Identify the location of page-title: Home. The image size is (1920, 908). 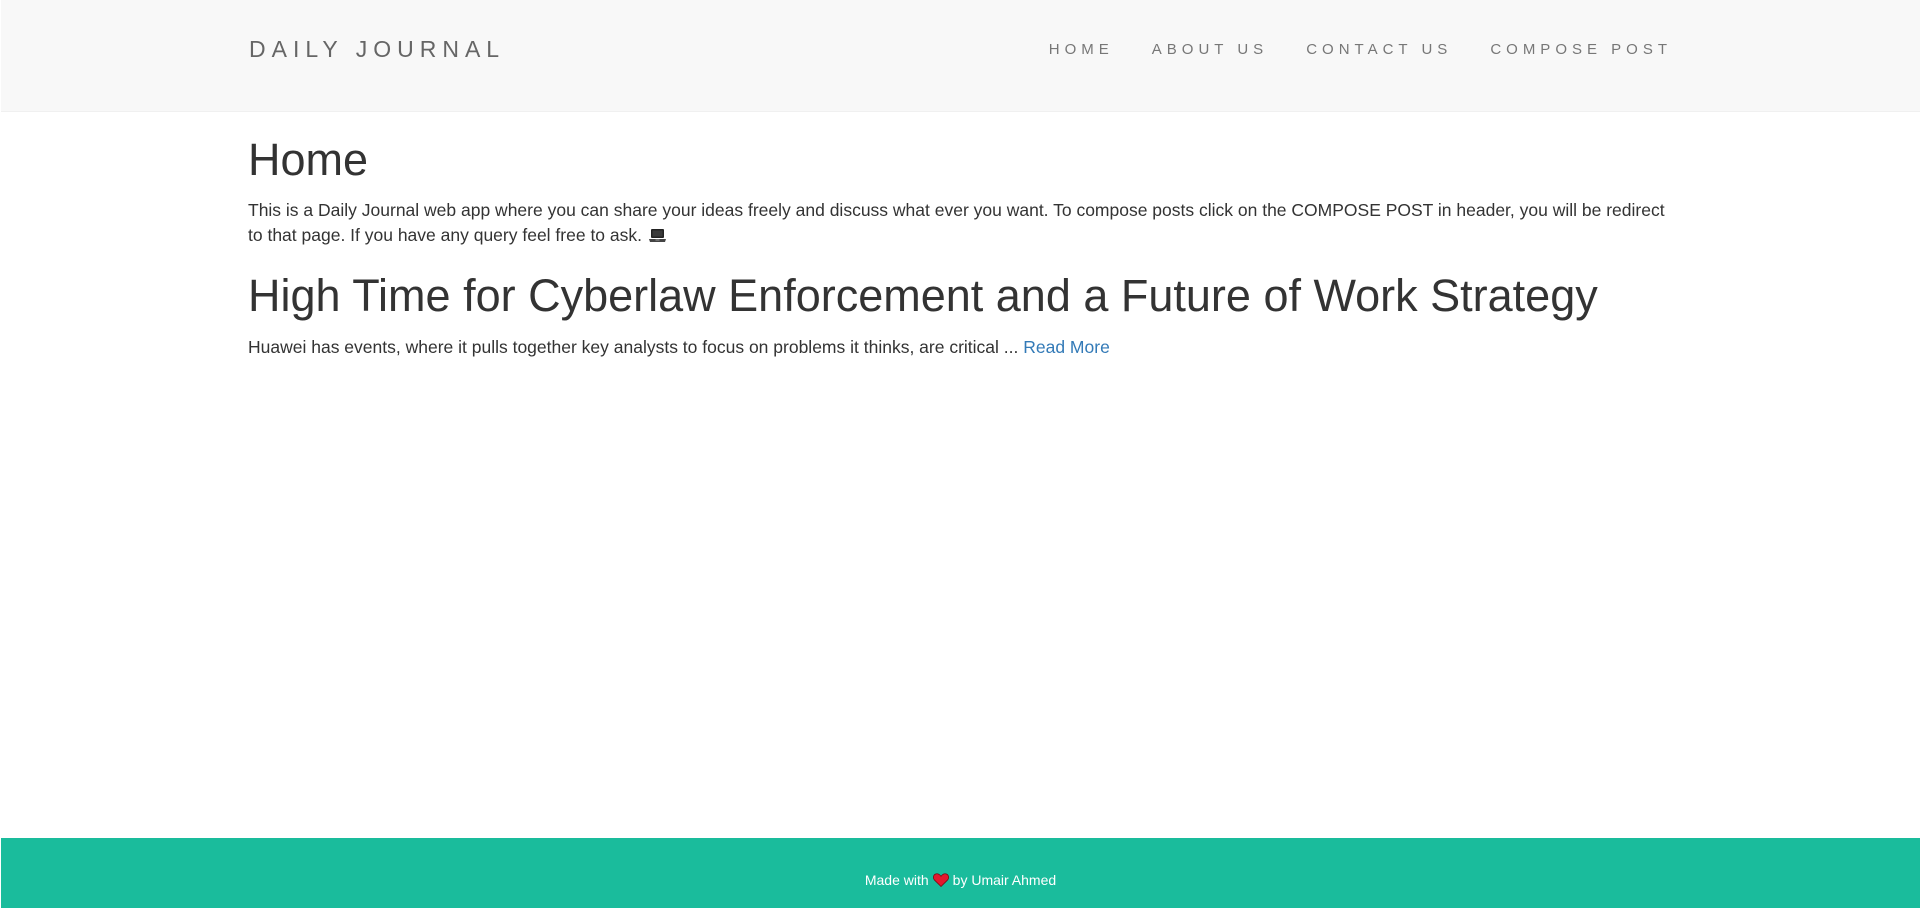
(308, 159).